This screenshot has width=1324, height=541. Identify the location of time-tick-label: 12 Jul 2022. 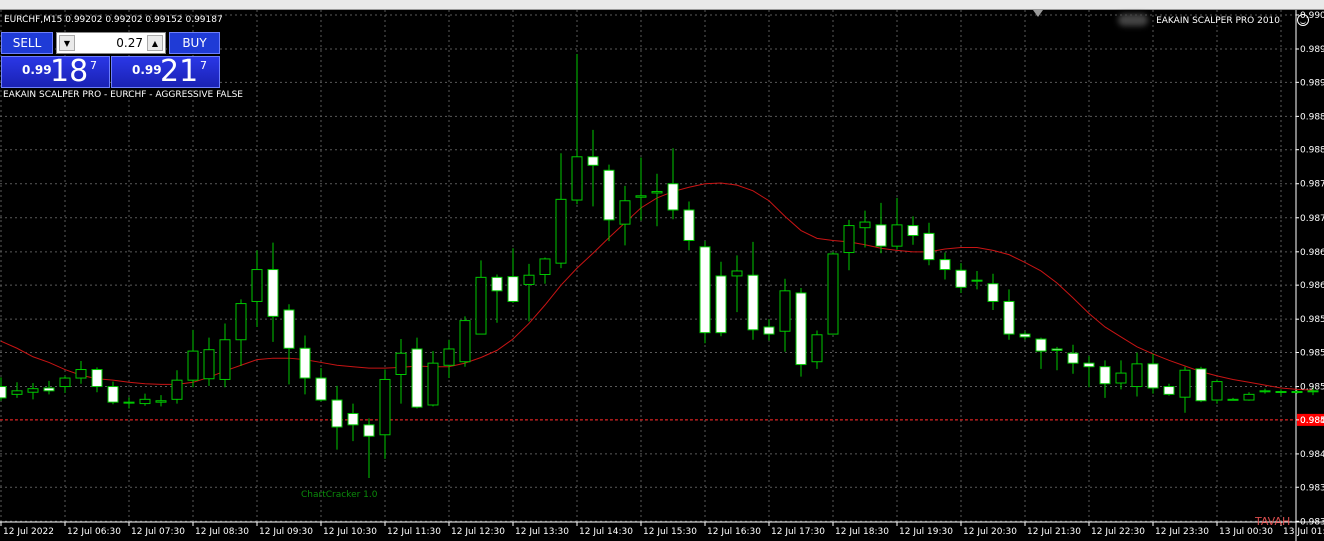
(28, 532).